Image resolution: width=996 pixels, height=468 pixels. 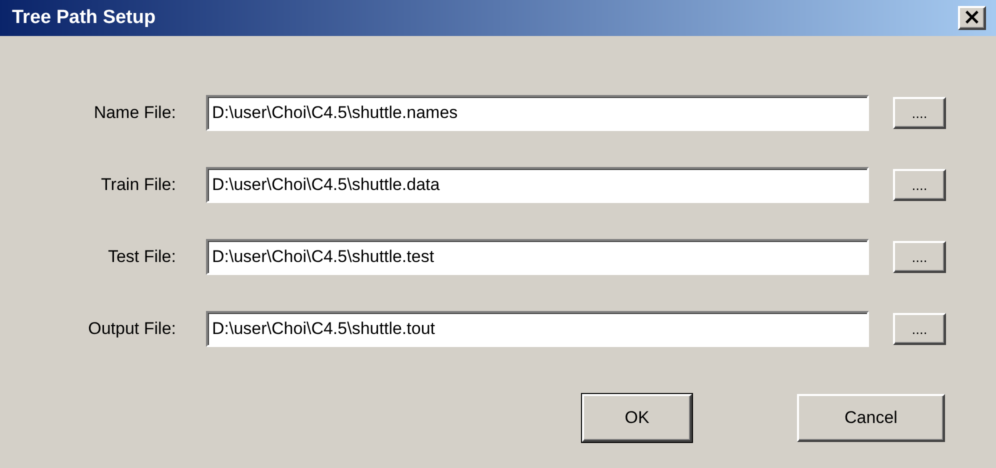 I want to click on field-label: Train File:, so click(x=138, y=185).